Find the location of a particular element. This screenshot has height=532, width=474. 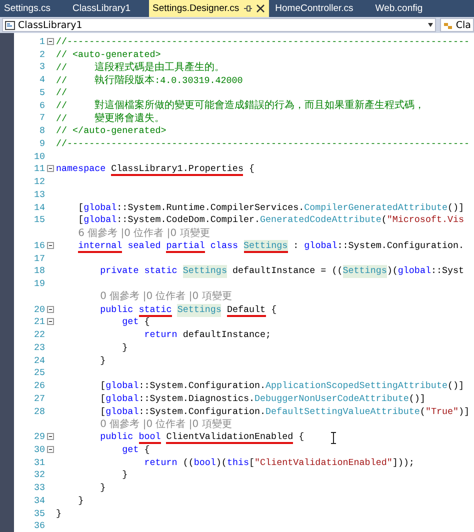

line-number: 27 is located at coordinates (38, 398).